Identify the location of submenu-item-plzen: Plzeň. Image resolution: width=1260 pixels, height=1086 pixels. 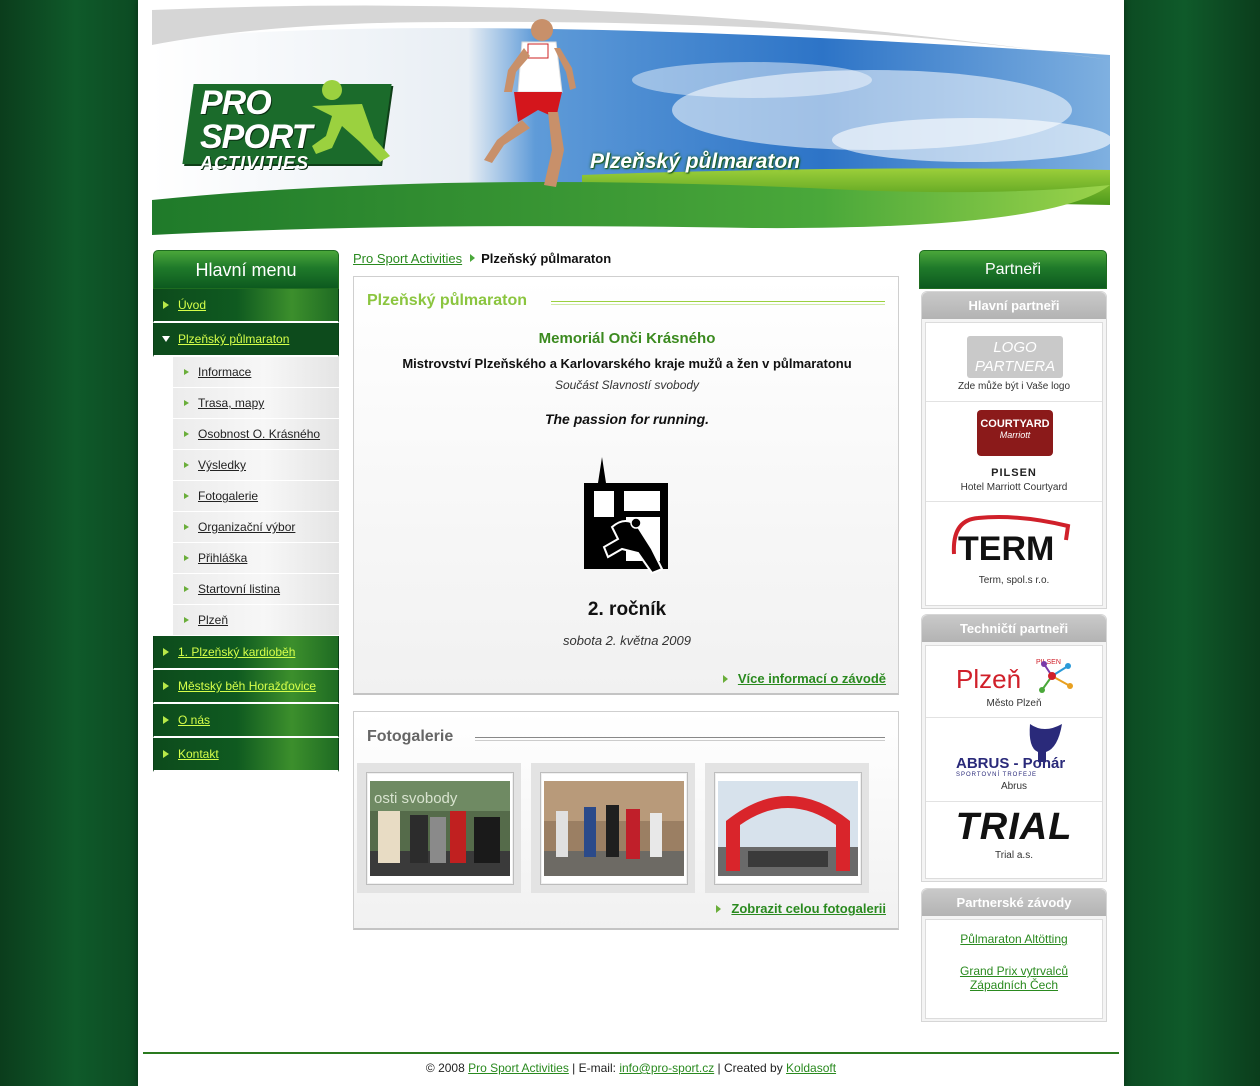
(256, 620).